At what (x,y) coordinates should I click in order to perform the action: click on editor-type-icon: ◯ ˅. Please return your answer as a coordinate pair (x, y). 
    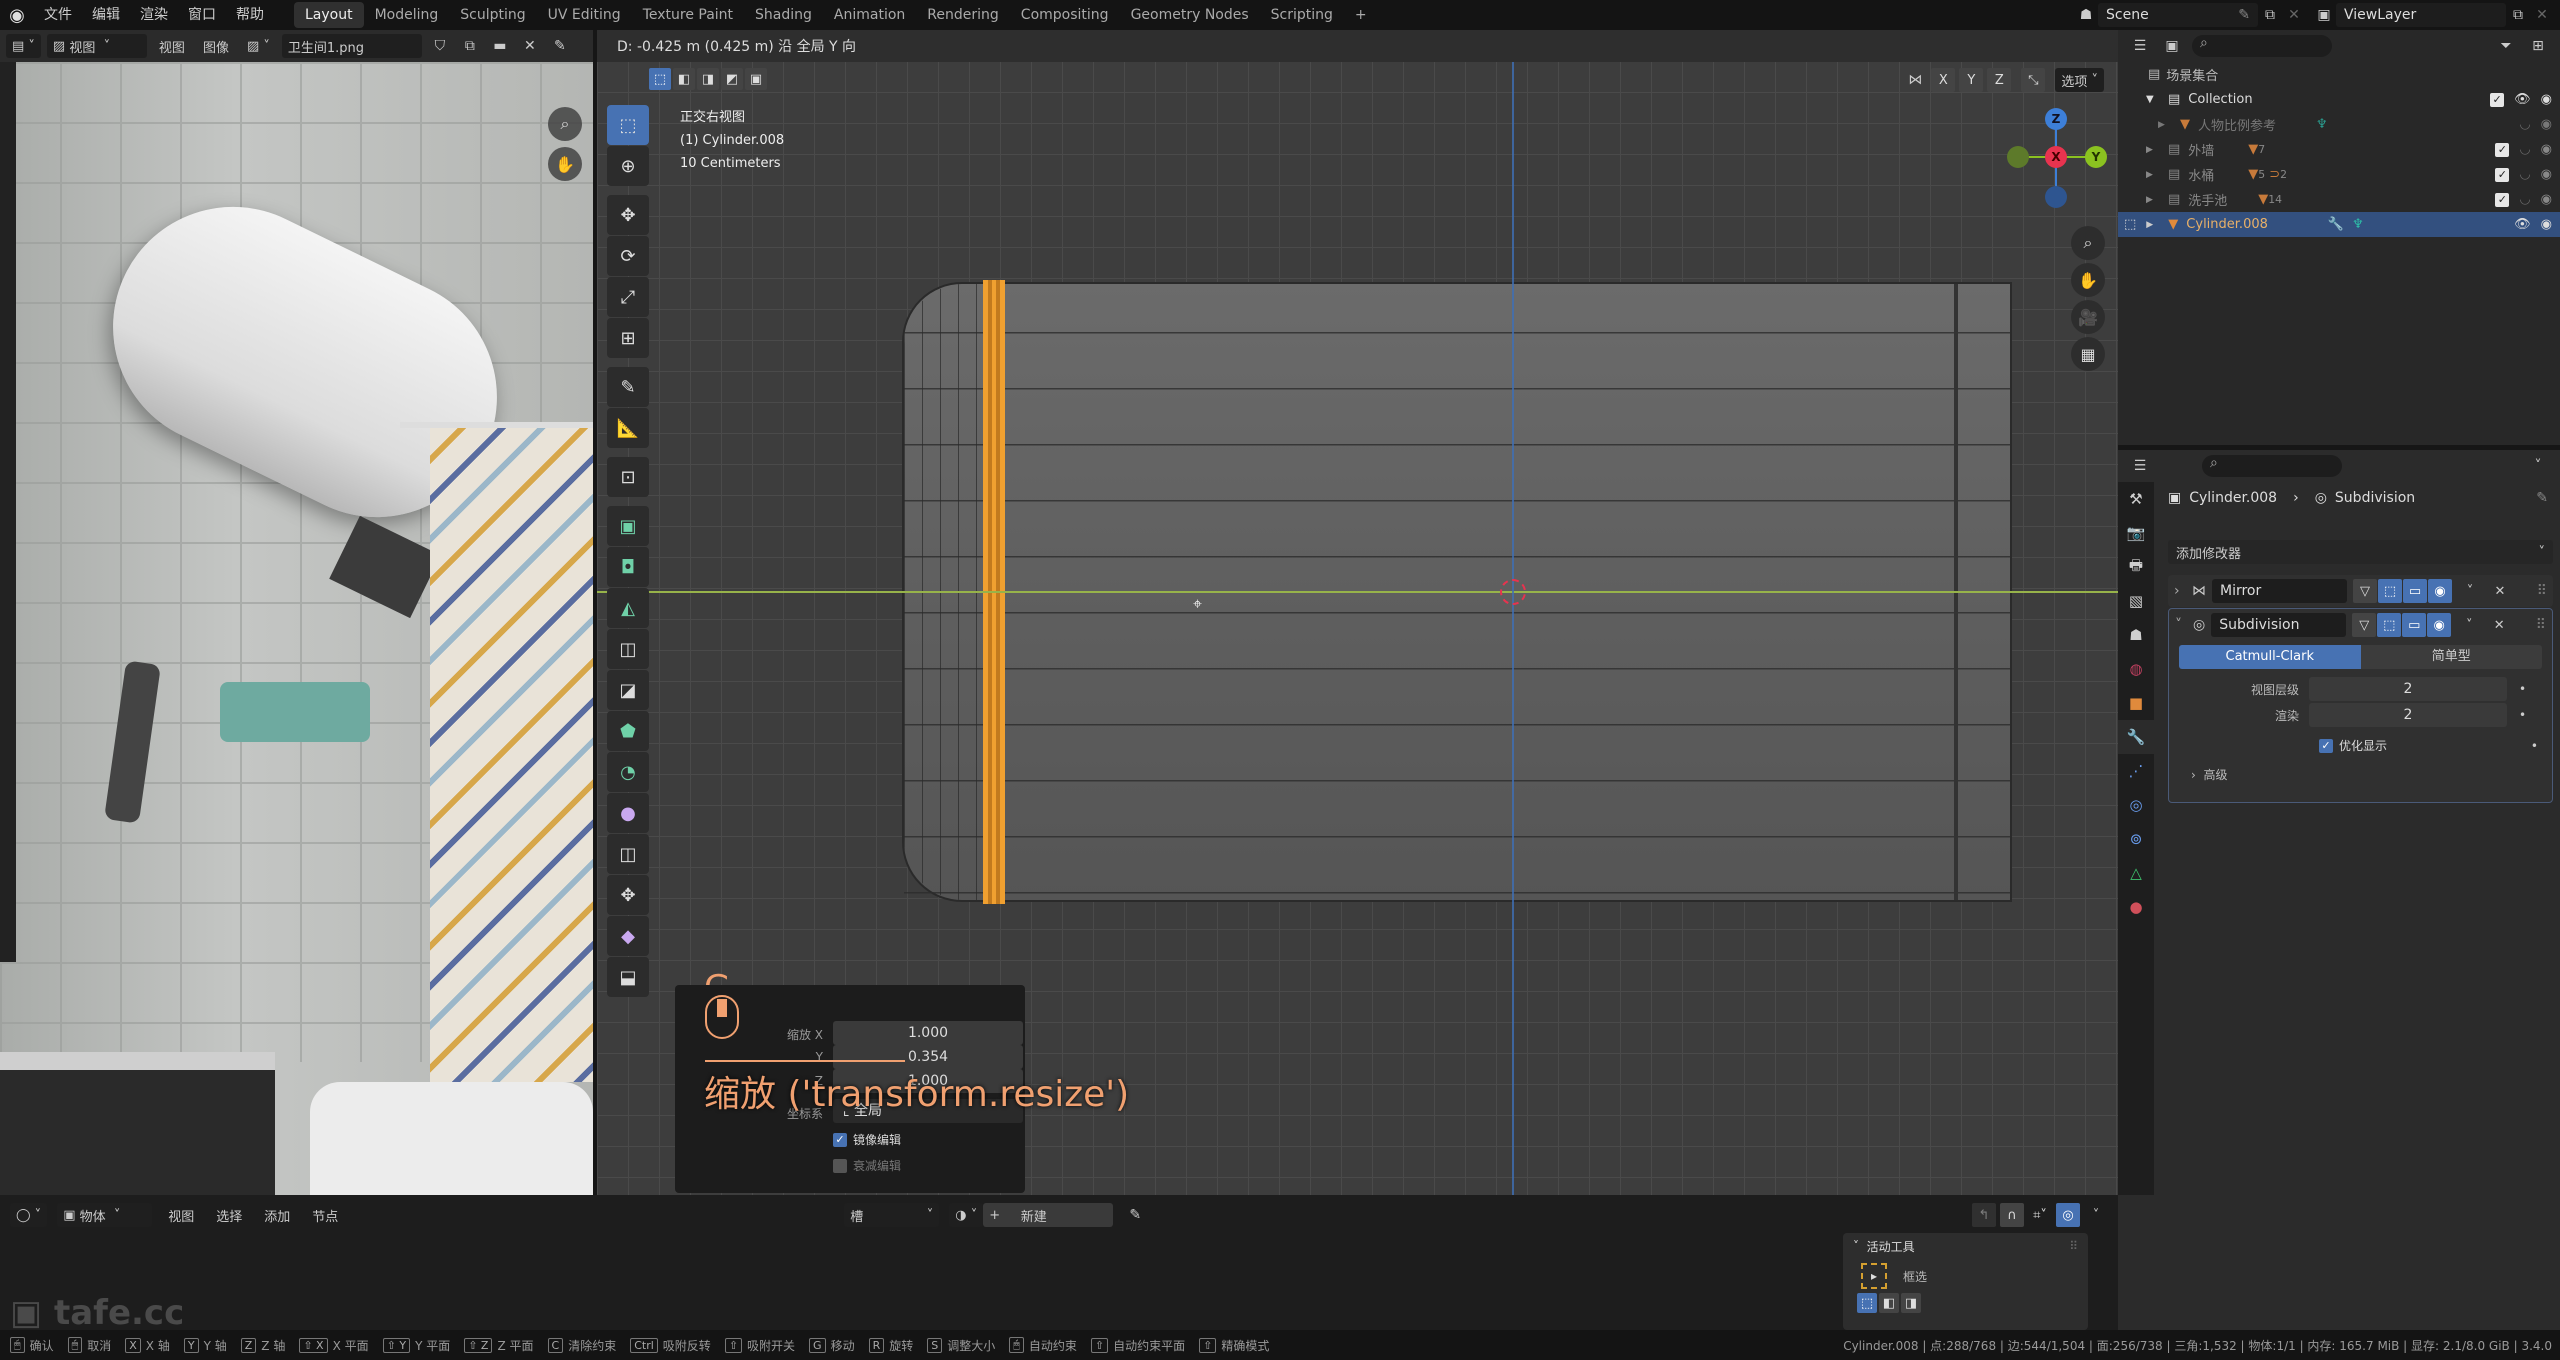
    Looking at the image, I should click on (29, 1215).